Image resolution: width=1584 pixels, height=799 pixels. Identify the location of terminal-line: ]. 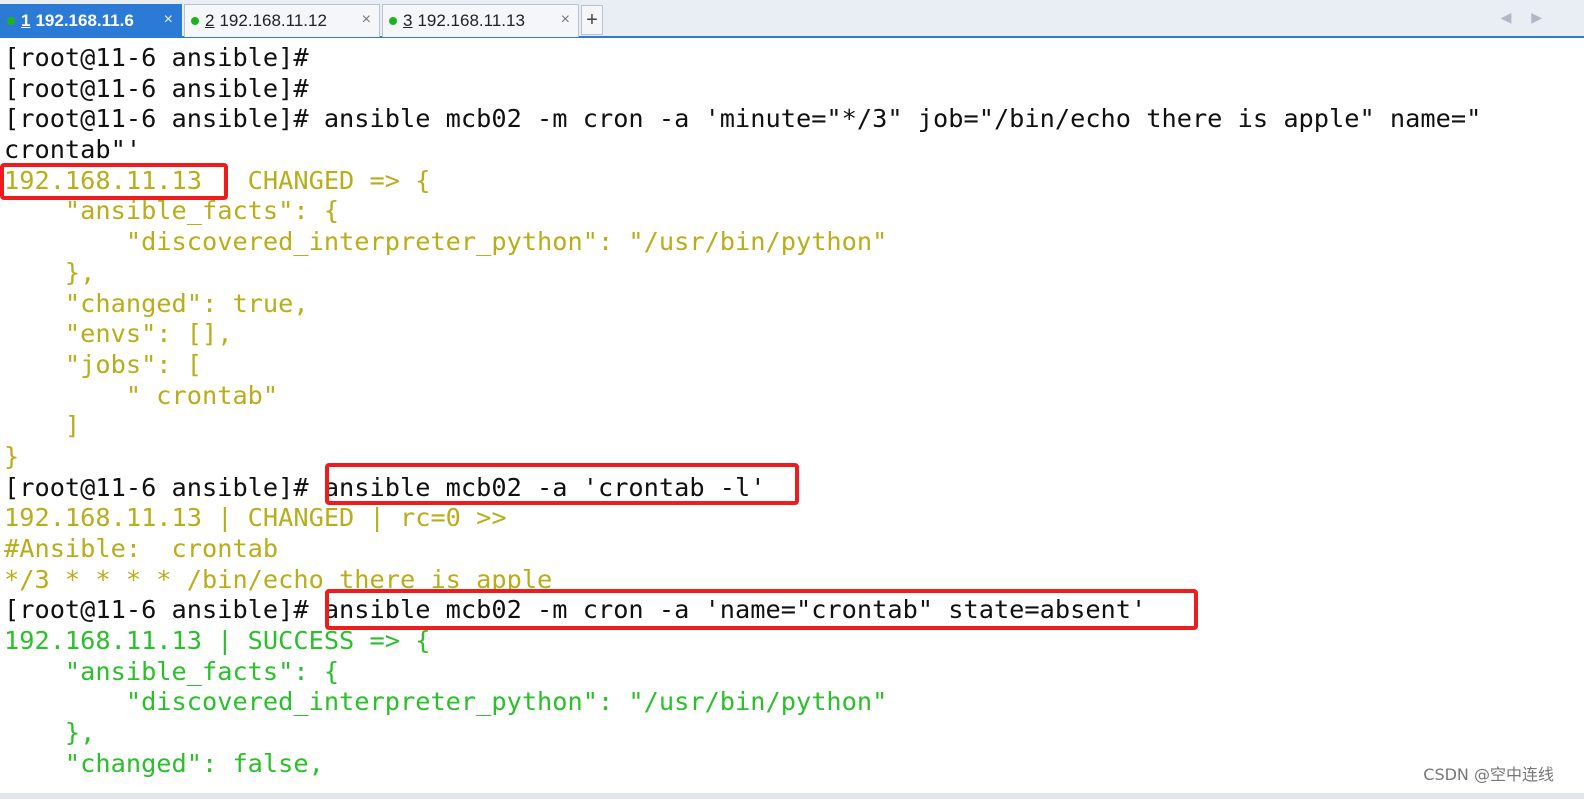
(42, 426).